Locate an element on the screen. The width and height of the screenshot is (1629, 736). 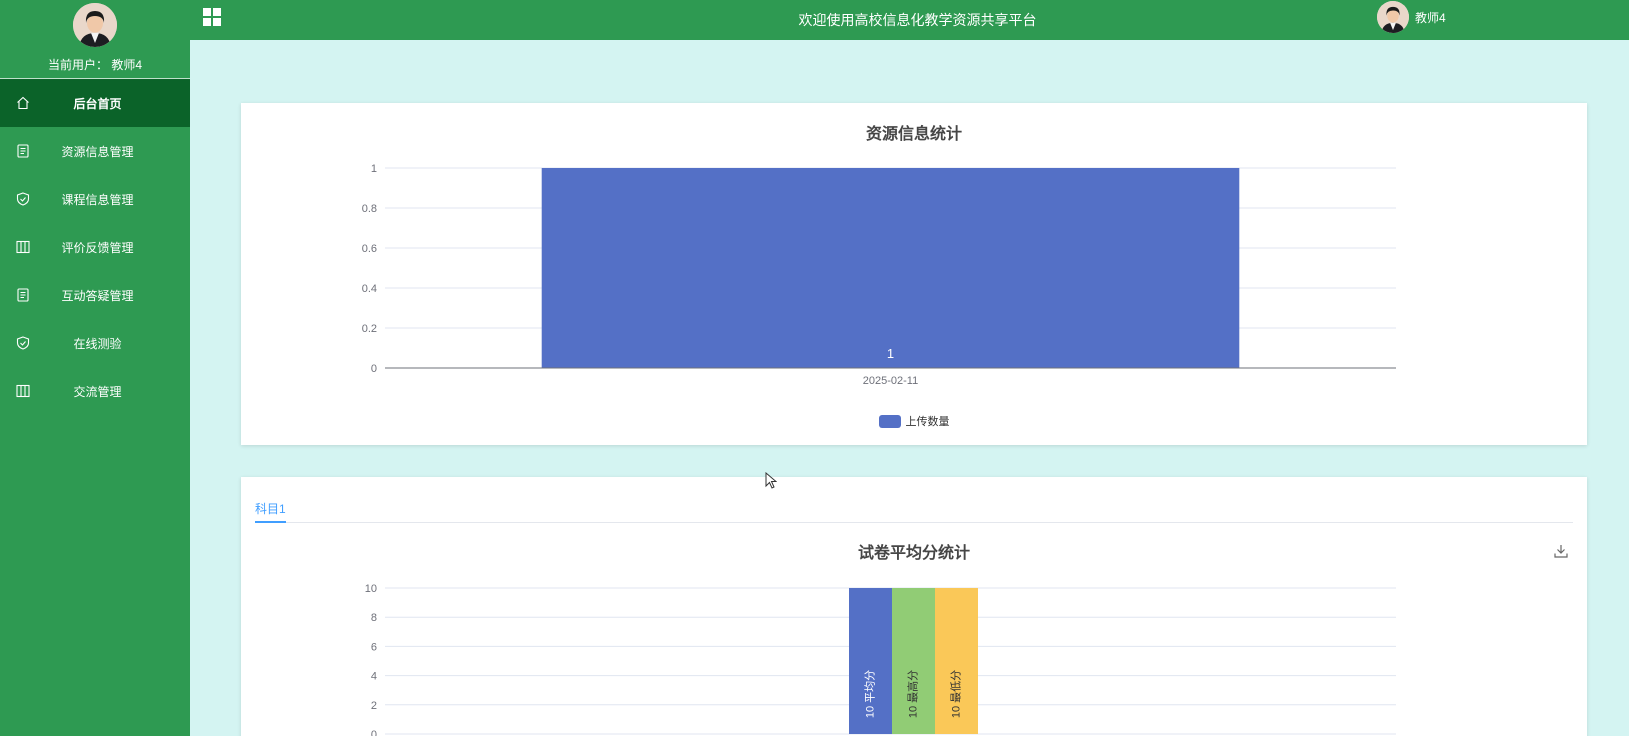
chart-legend: 上传数量 is located at coordinates (914, 421).